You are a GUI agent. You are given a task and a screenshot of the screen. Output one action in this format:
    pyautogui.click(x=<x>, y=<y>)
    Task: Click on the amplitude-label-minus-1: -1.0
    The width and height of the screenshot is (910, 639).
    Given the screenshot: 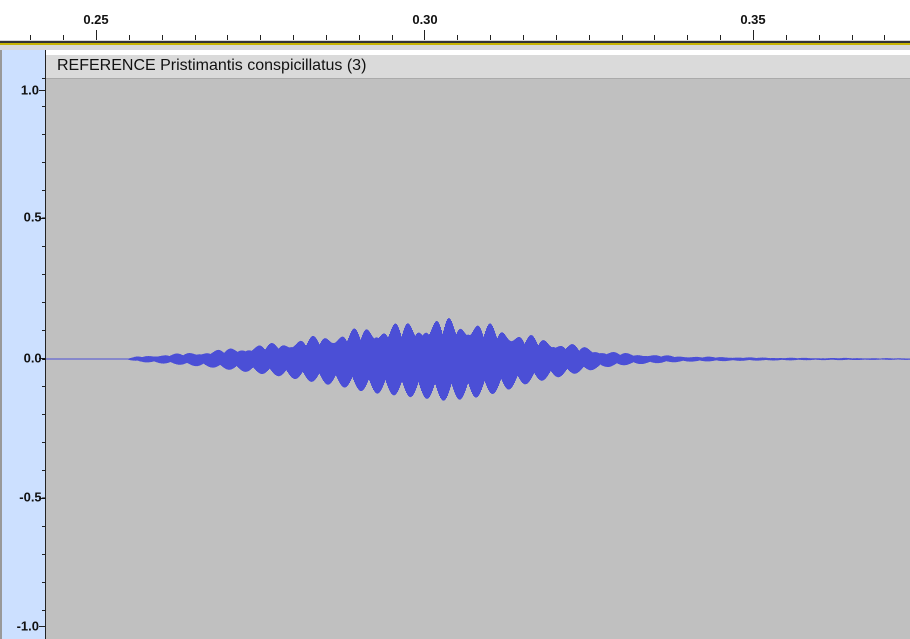 What is the action you would take?
    pyautogui.click(x=27, y=626)
    